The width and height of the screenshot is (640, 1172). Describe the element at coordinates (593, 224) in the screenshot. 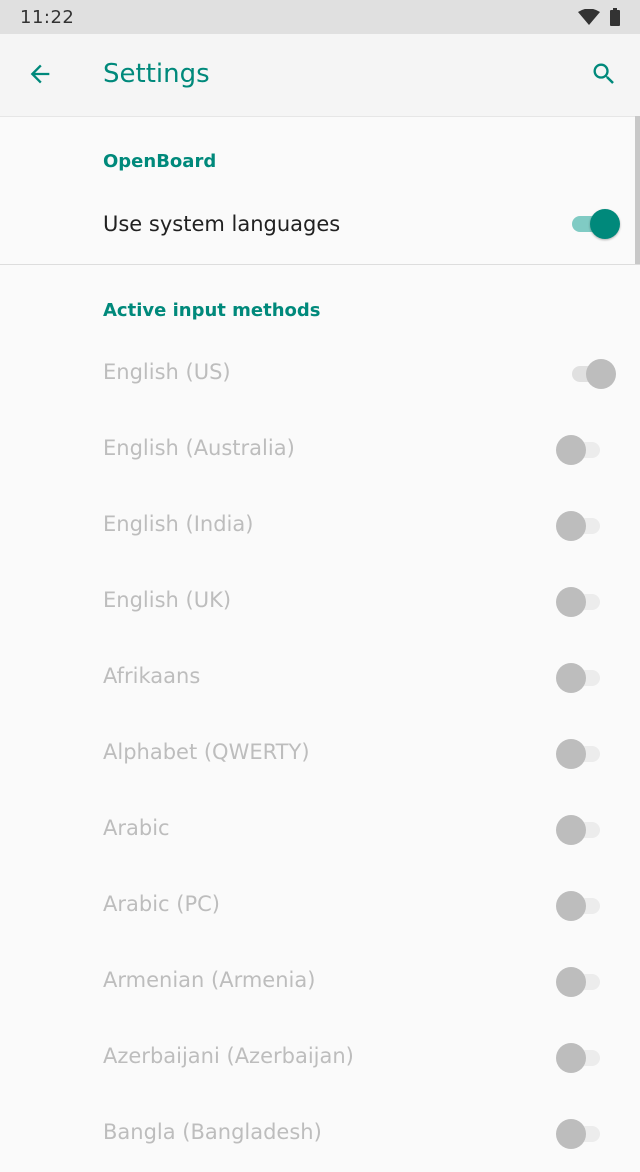

I see `use-system-languages-switch` at that location.